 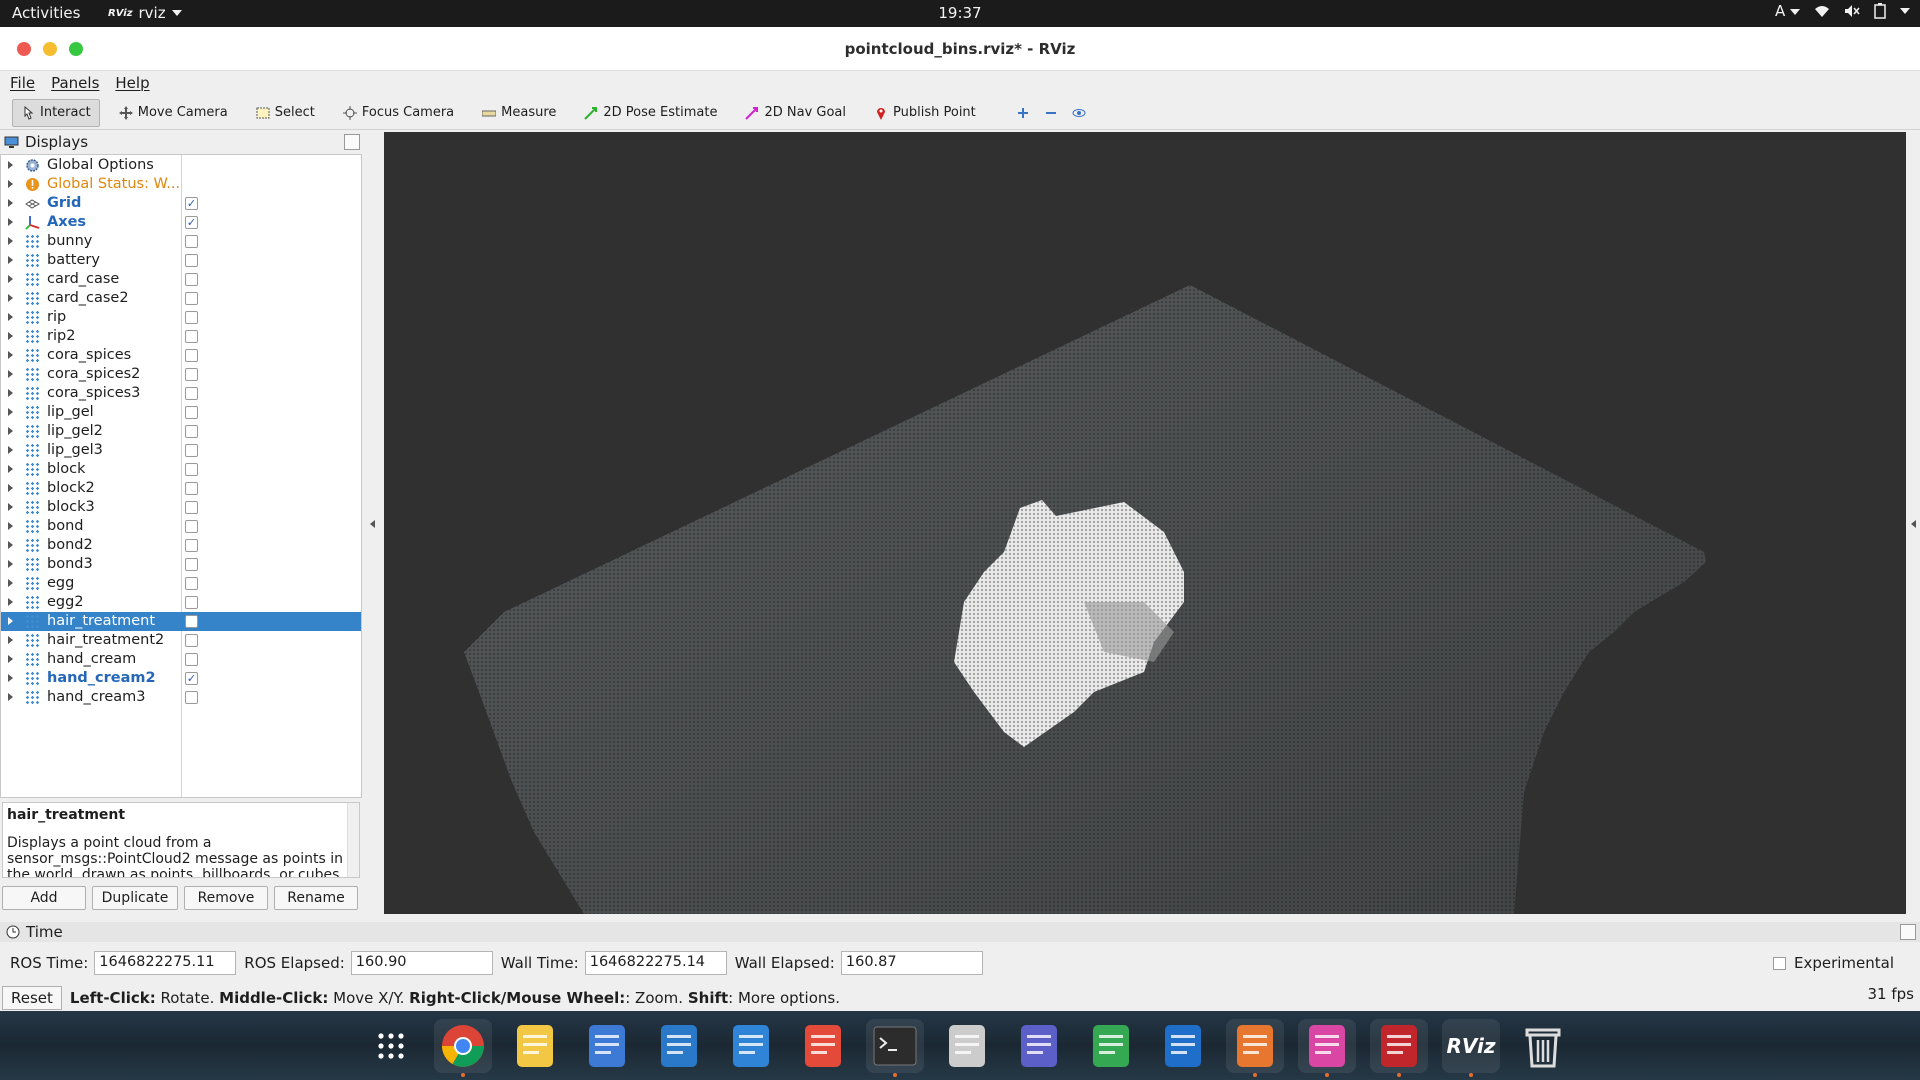 What do you see at coordinates (398, 113) in the screenshot?
I see `focus-camera-tool-button: Focus Camera` at bounding box center [398, 113].